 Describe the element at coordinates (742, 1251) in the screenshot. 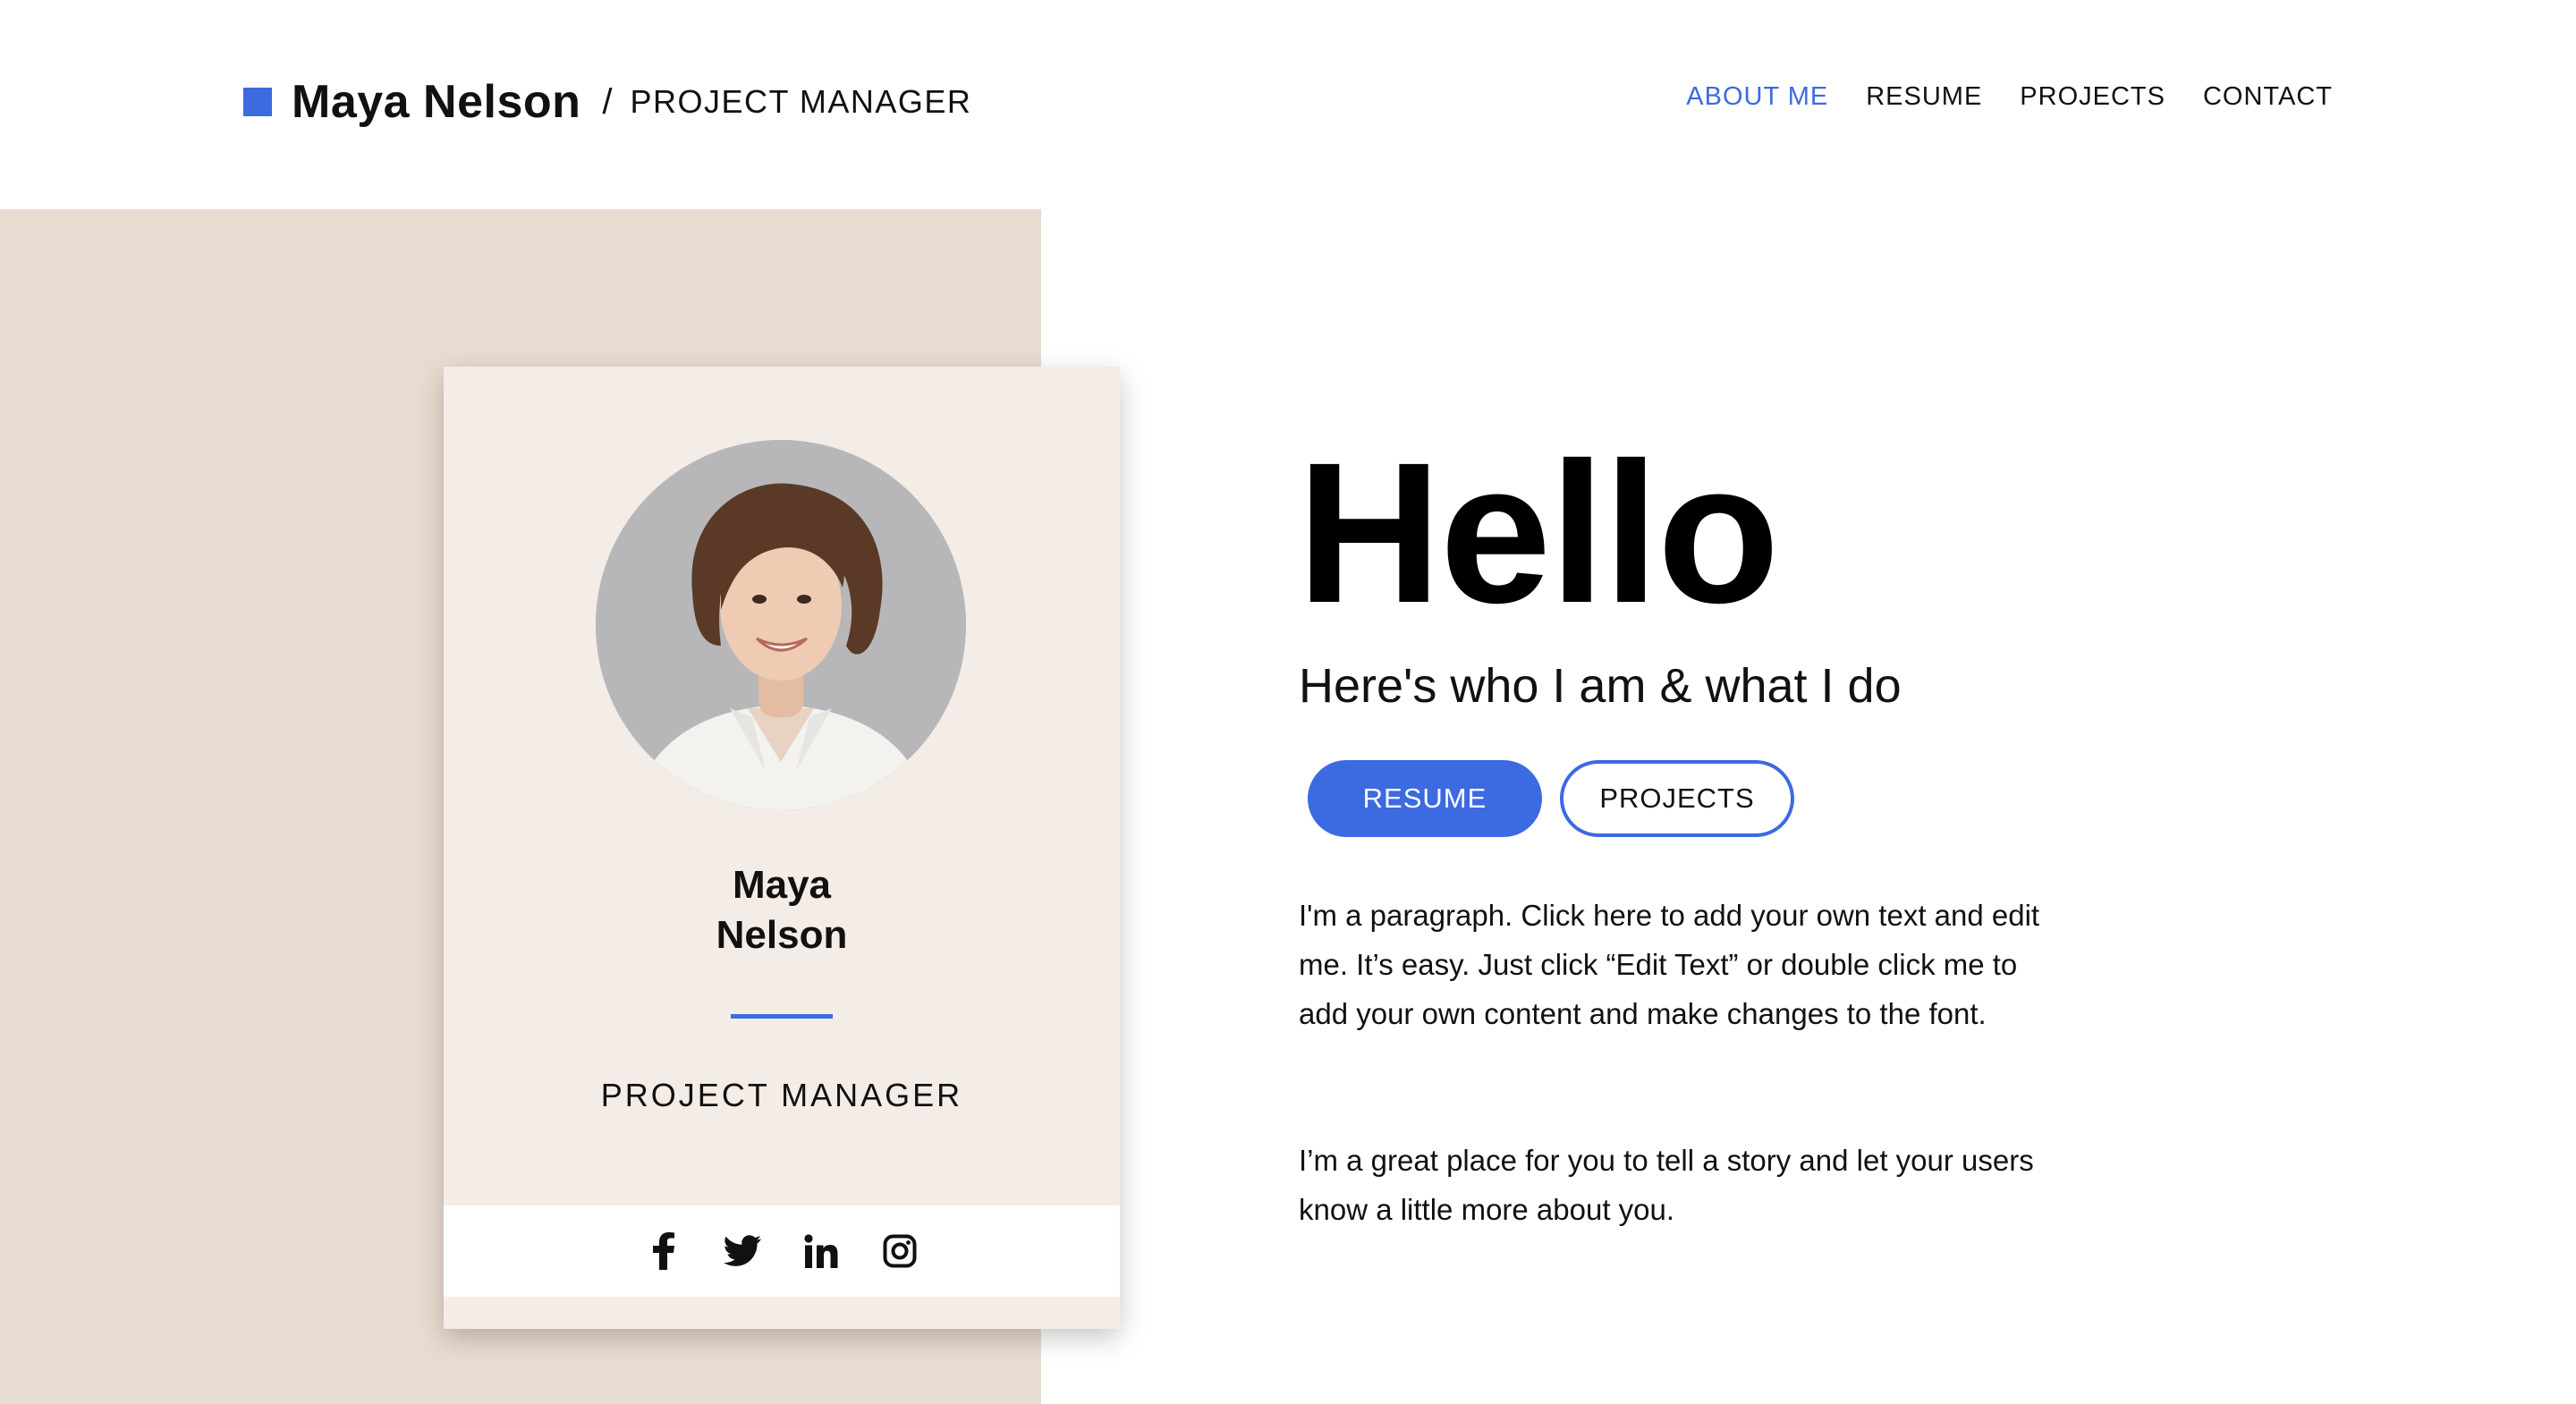

I see `twitter-icon` at that location.